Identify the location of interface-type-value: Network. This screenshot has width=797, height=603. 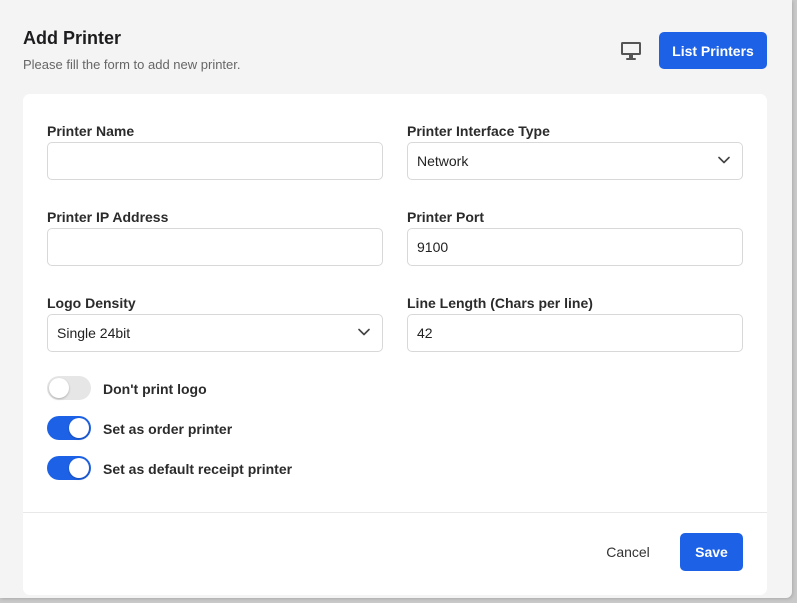
(443, 161).